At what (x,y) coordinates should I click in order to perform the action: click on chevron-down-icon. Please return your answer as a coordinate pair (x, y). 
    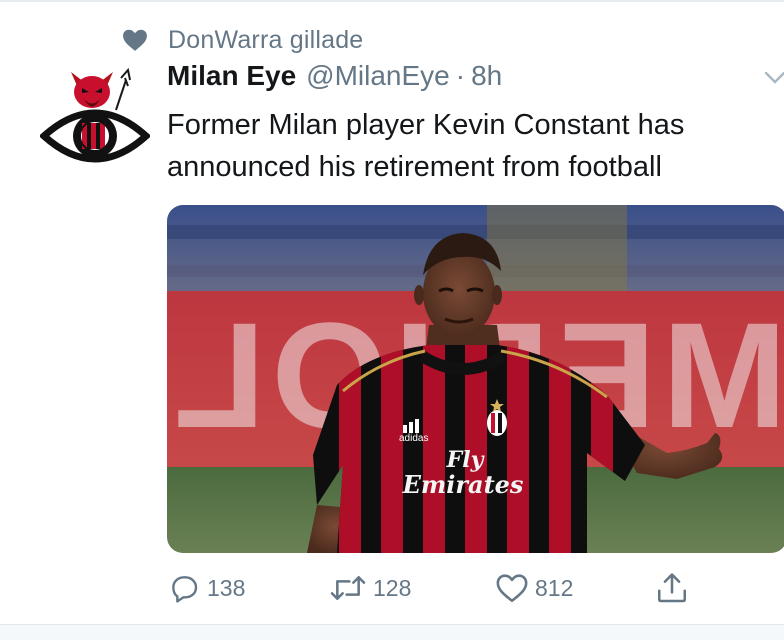
    Looking at the image, I should click on (774, 78).